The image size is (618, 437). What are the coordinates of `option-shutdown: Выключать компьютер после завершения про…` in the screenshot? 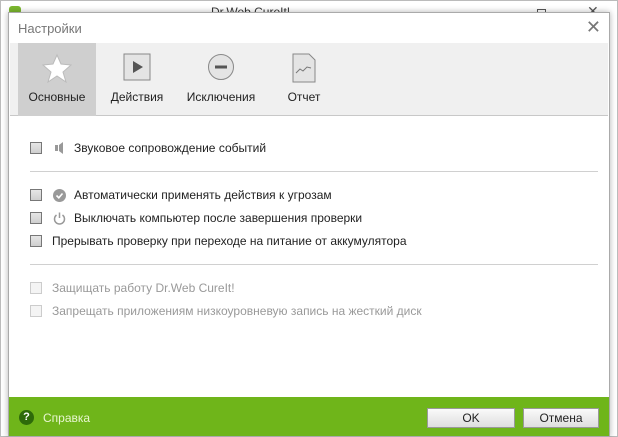 It's located at (196, 218).